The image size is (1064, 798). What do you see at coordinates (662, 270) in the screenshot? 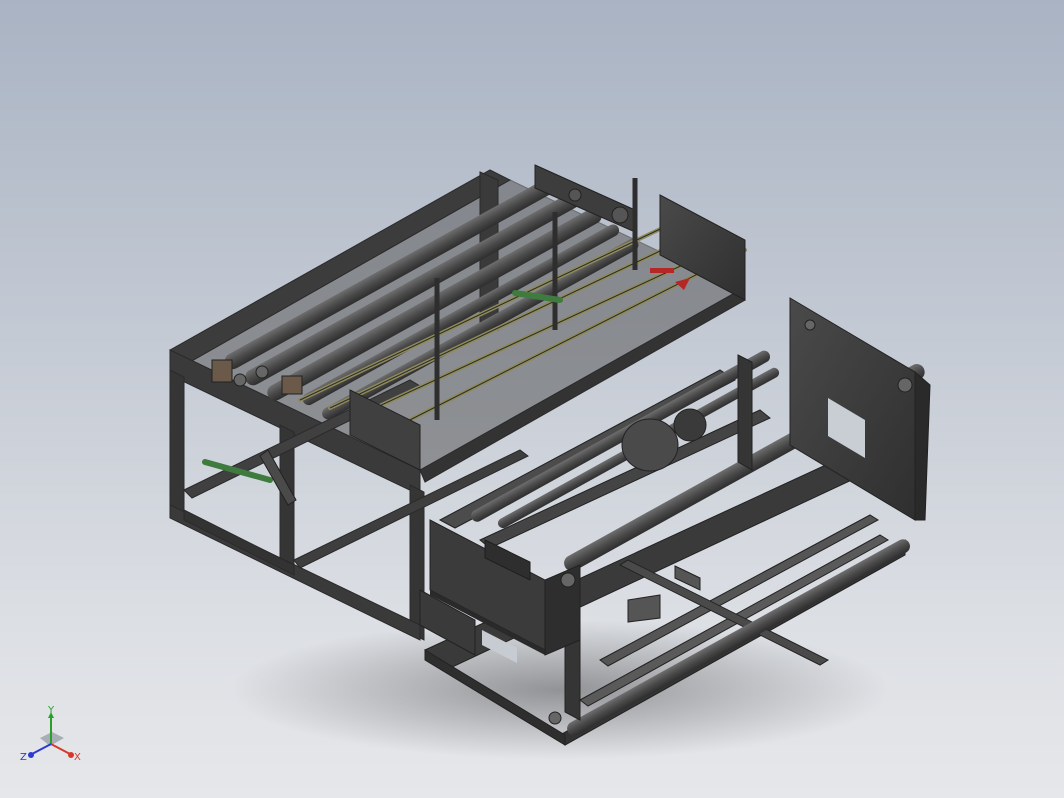
I see `red-indicator` at bounding box center [662, 270].